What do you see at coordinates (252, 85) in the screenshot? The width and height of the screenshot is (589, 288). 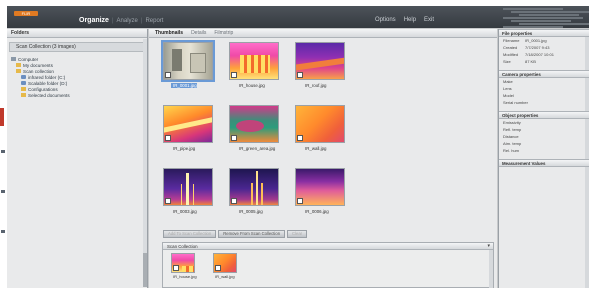 I see `thumbnail-caption: IR_house.jpg` at bounding box center [252, 85].